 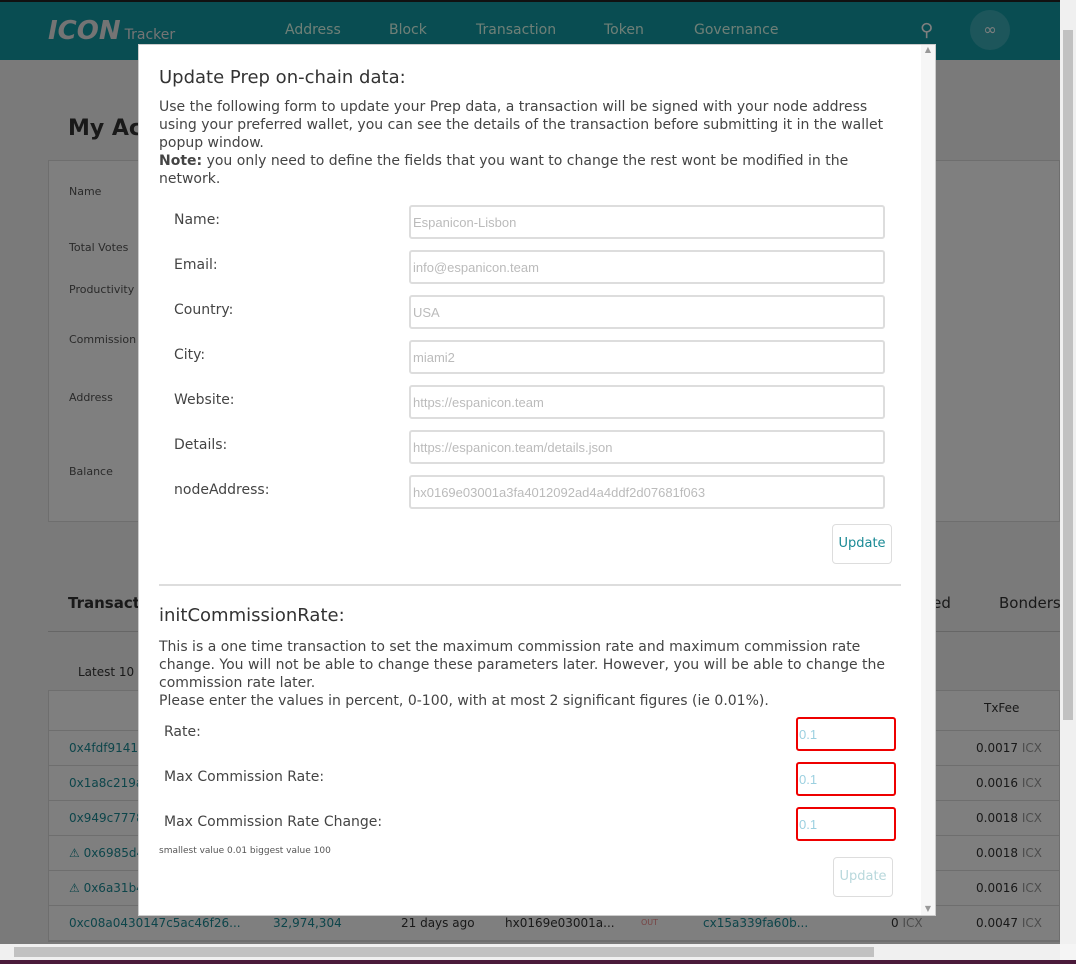 What do you see at coordinates (244, 777) in the screenshot?
I see `max-rate-label: Max Commission Rate:` at bounding box center [244, 777].